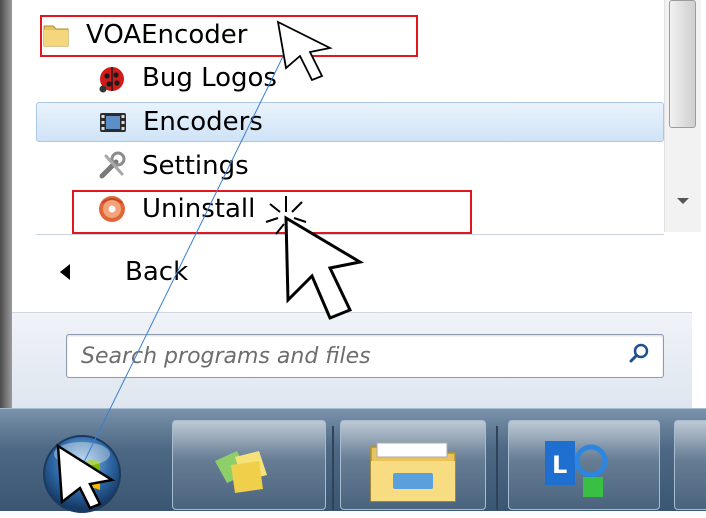 Image resolution: width=706 pixels, height=518 pixels. What do you see at coordinates (86, 476) in the screenshot?
I see `mouse-cursor-start-icon` at bounding box center [86, 476].